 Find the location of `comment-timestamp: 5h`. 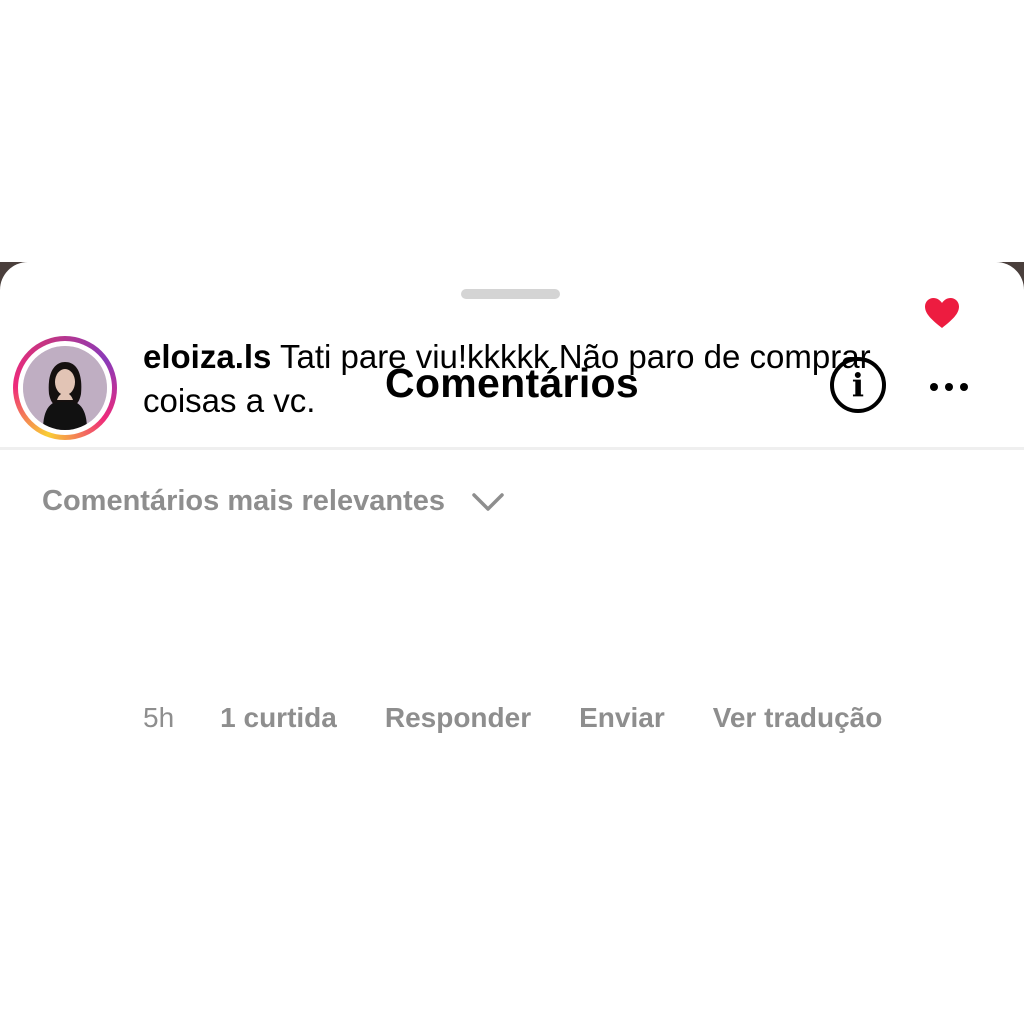

comment-timestamp: 5h is located at coordinates (159, 717).